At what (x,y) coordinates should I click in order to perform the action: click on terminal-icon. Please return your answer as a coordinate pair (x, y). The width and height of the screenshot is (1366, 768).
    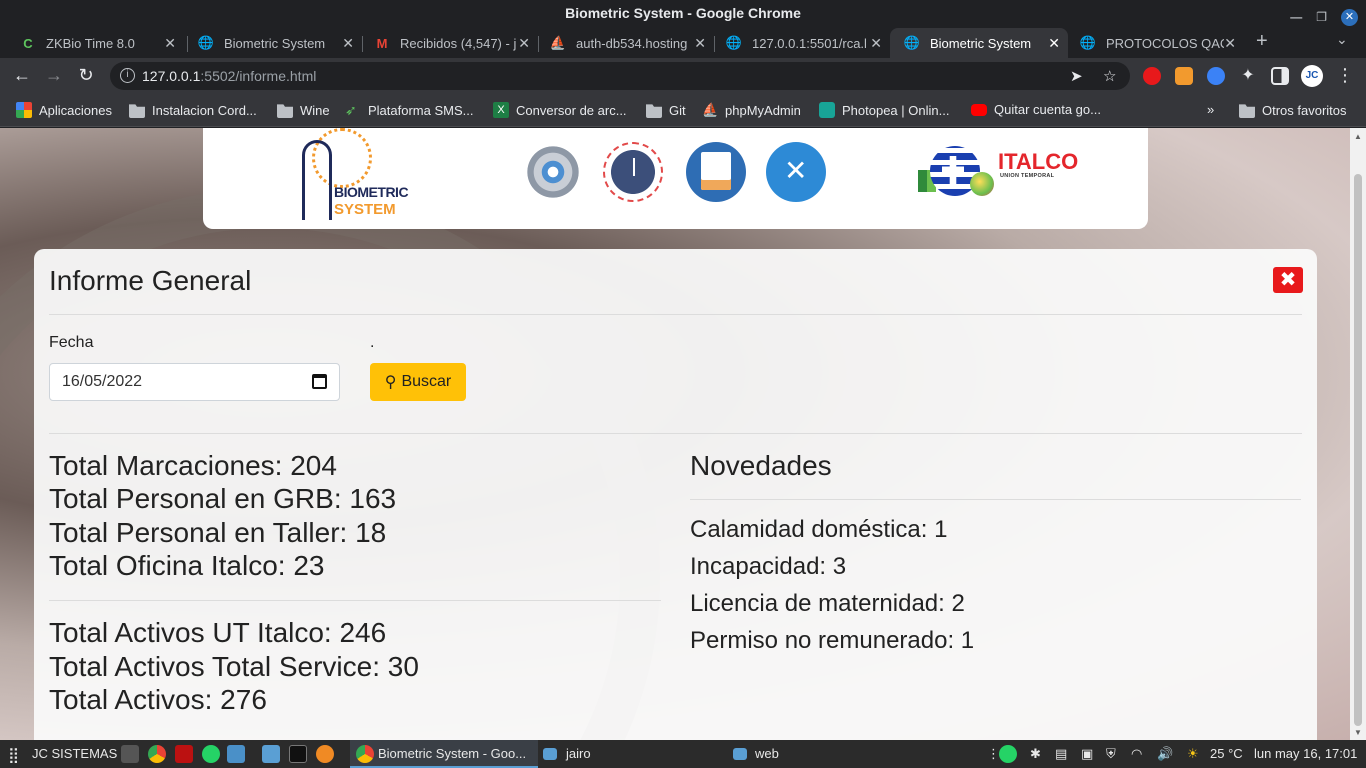
    Looking at the image, I should click on (298, 754).